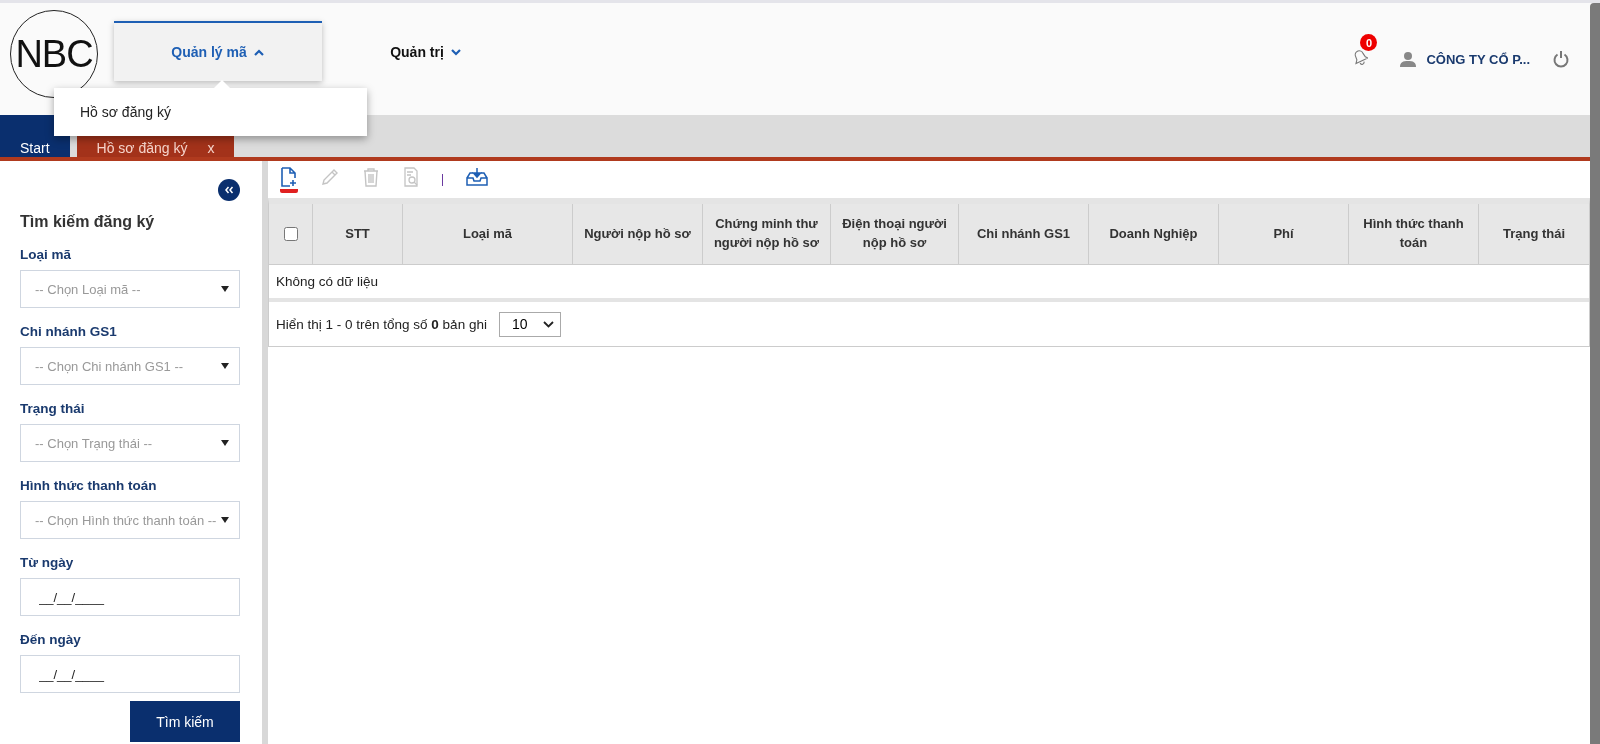  What do you see at coordinates (258, 51) in the screenshot?
I see `chevron-up-icon` at bounding box center [258, 51].